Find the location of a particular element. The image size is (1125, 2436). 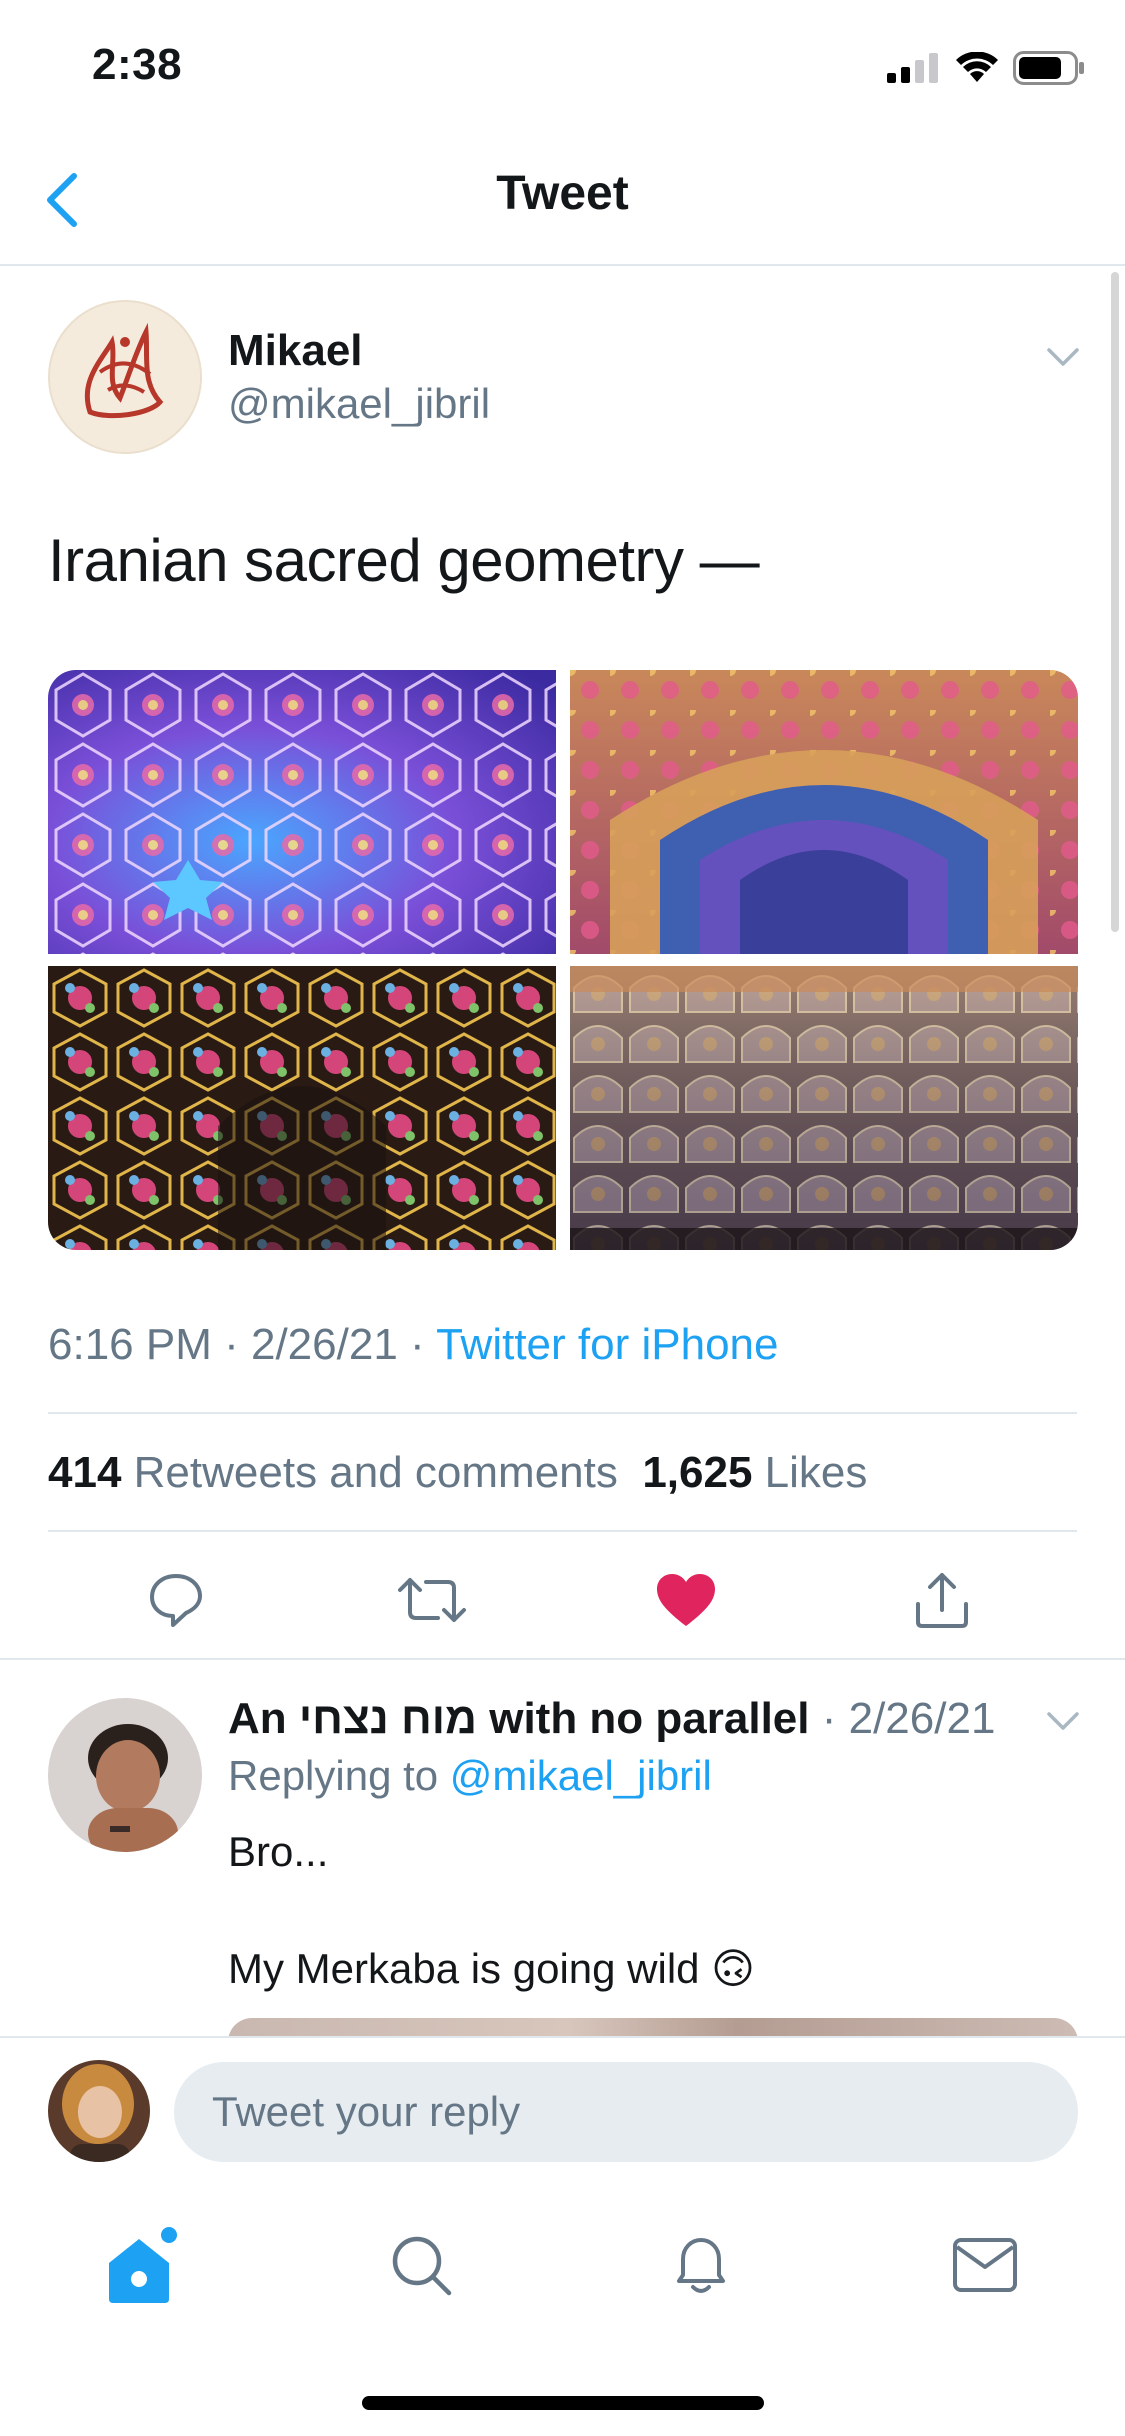

battery-icon is located at coordinates (1048, 68).